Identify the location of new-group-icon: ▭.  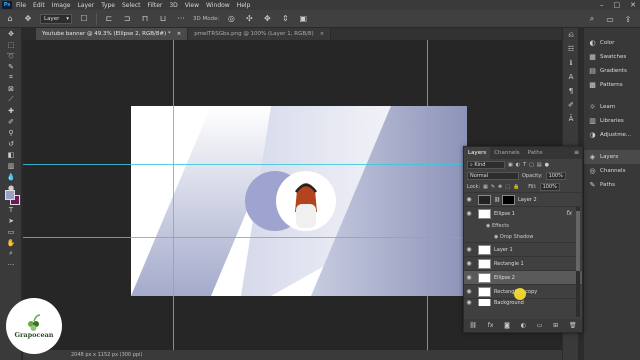
(540, 325).